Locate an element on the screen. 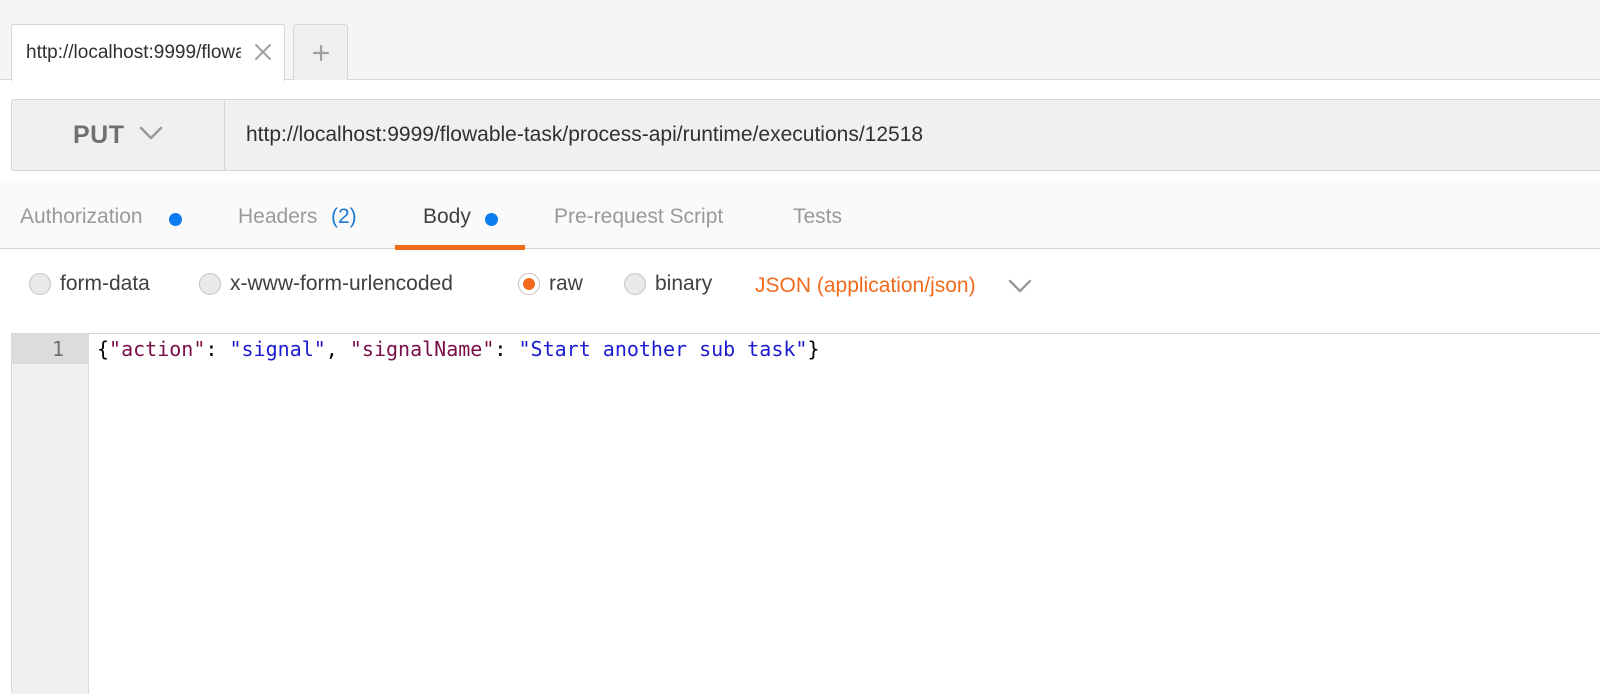 The image size is (1600, 694). line-number-gutter: 1 is located at coordinates (50, 514).